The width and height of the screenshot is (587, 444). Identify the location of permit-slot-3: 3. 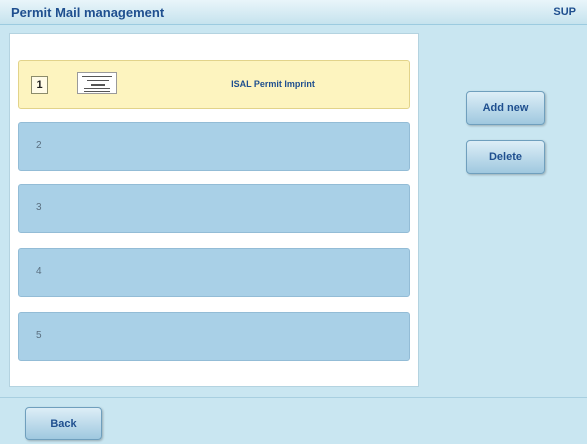
(214, 208).